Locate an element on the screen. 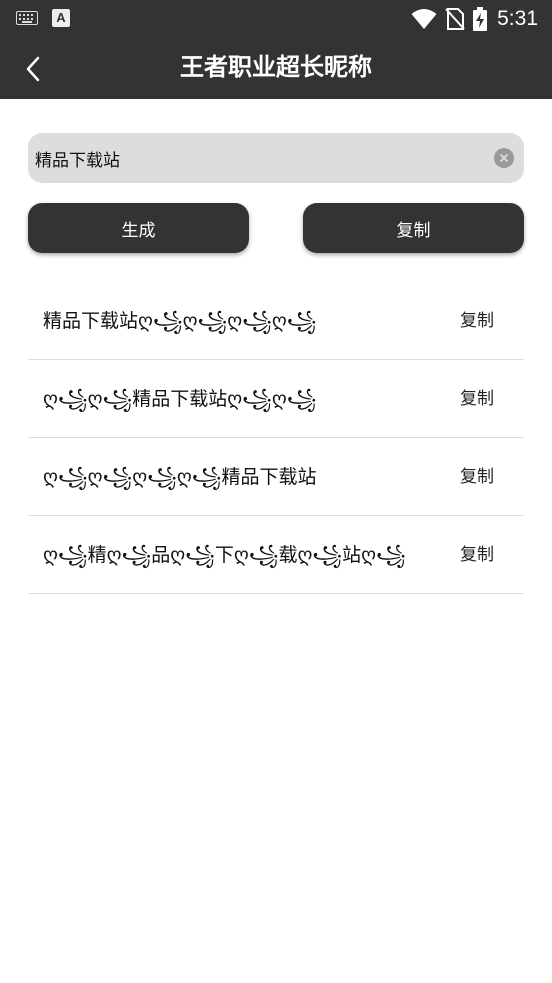 Image resolution: width=552 pixels, height=983 pixels. chevron-left-icon is located at coordinates (33, 69).